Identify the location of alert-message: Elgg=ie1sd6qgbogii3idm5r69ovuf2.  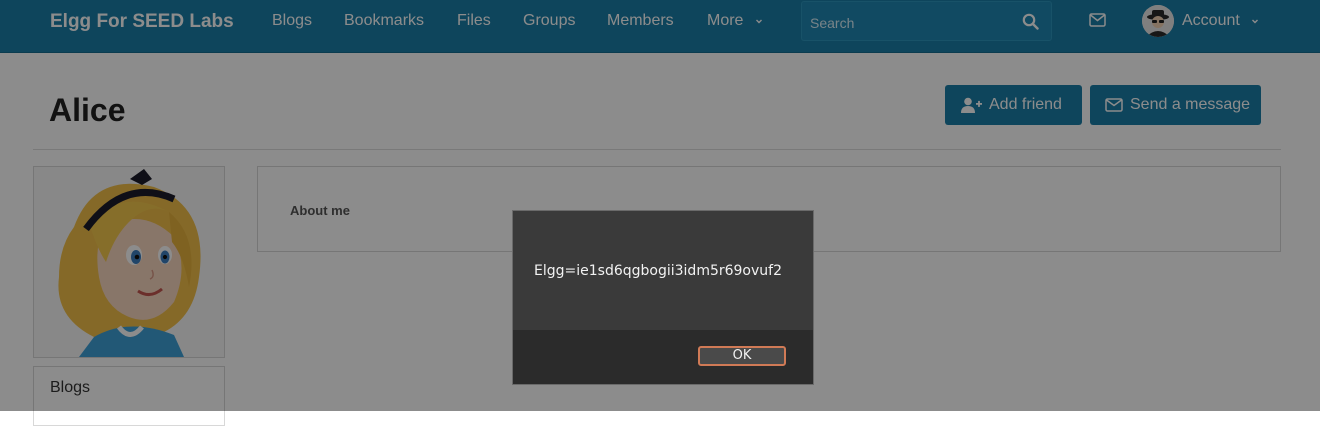
(658, 271).